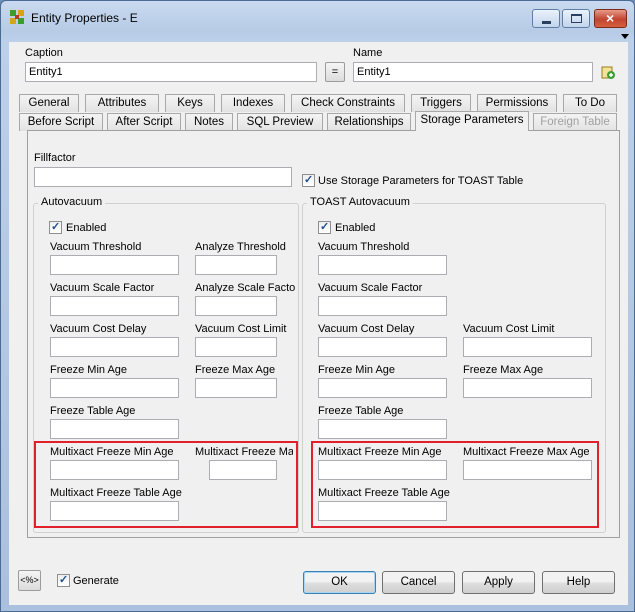 Image resolution: width=635 pixels, height=612 pixels. What do you see at coordinates (190, 103) in the screenshot?
I see `tab-keys: Keys` at bounding box center [190, 103].